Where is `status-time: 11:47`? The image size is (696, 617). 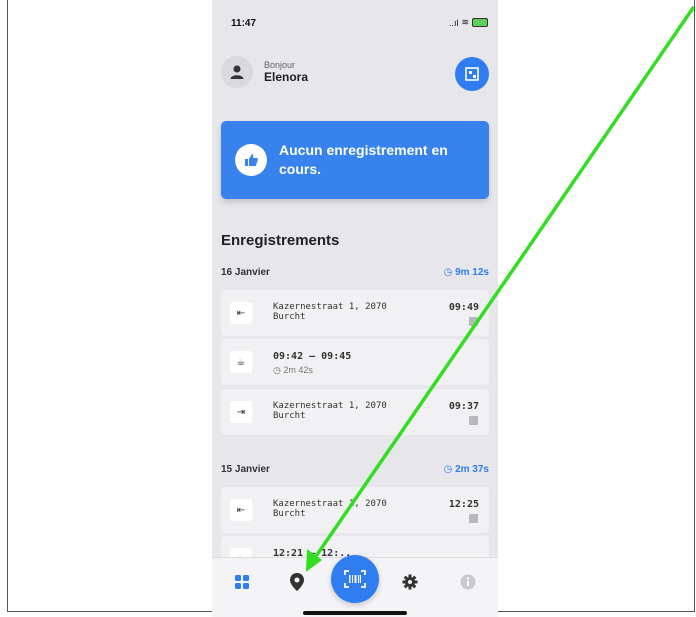 status-time: 11:47 is located at coordinates (244, 23).